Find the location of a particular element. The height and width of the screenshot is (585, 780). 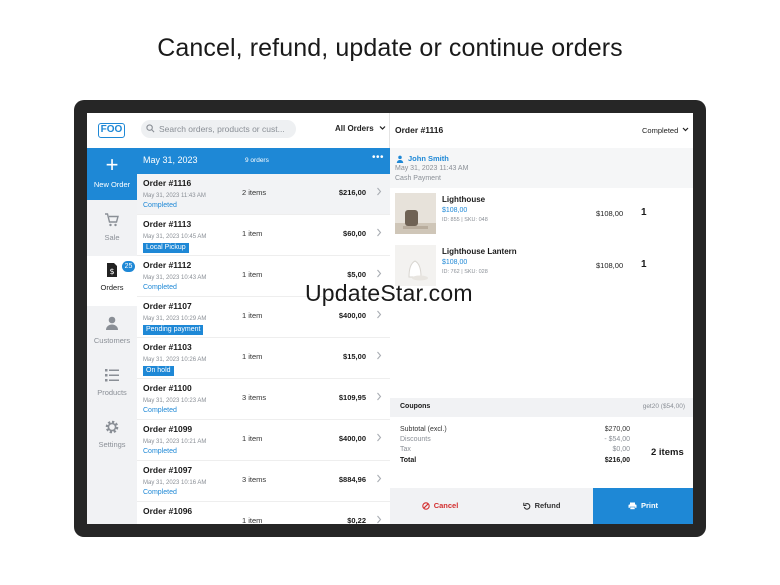

order-amount: $60,00 is located at coordinates (354, 233).